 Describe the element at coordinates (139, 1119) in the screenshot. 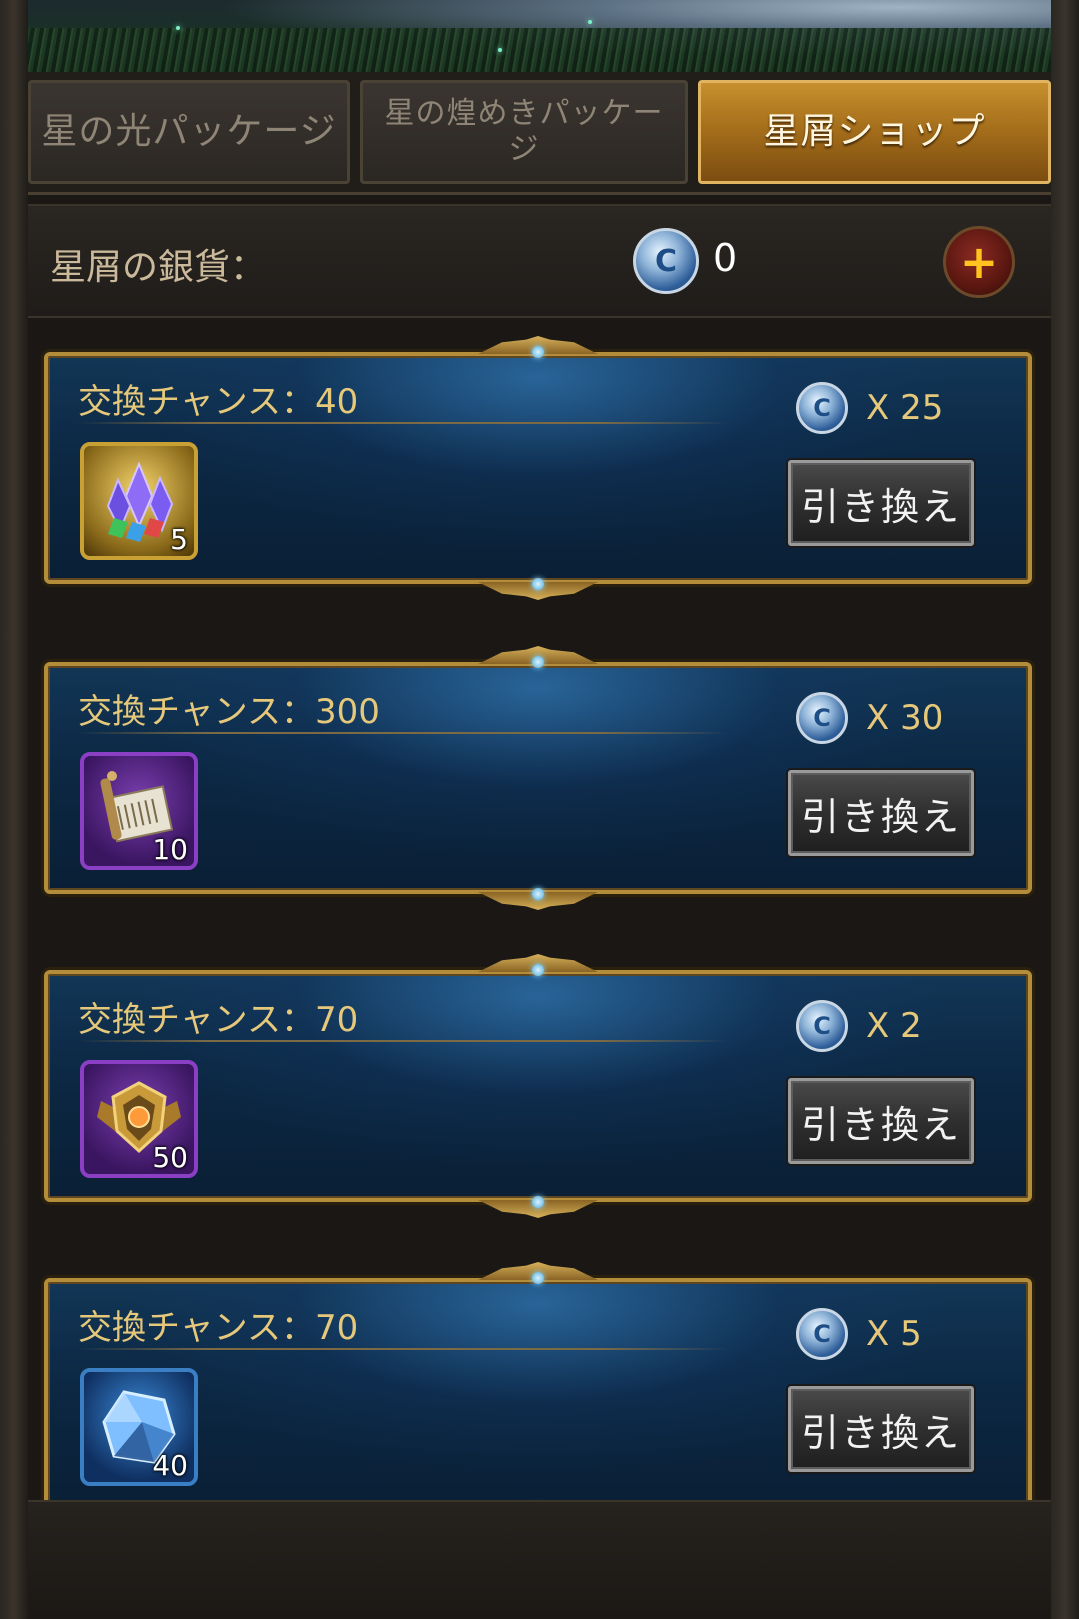

I see `emblem-icon: 50` at that location.